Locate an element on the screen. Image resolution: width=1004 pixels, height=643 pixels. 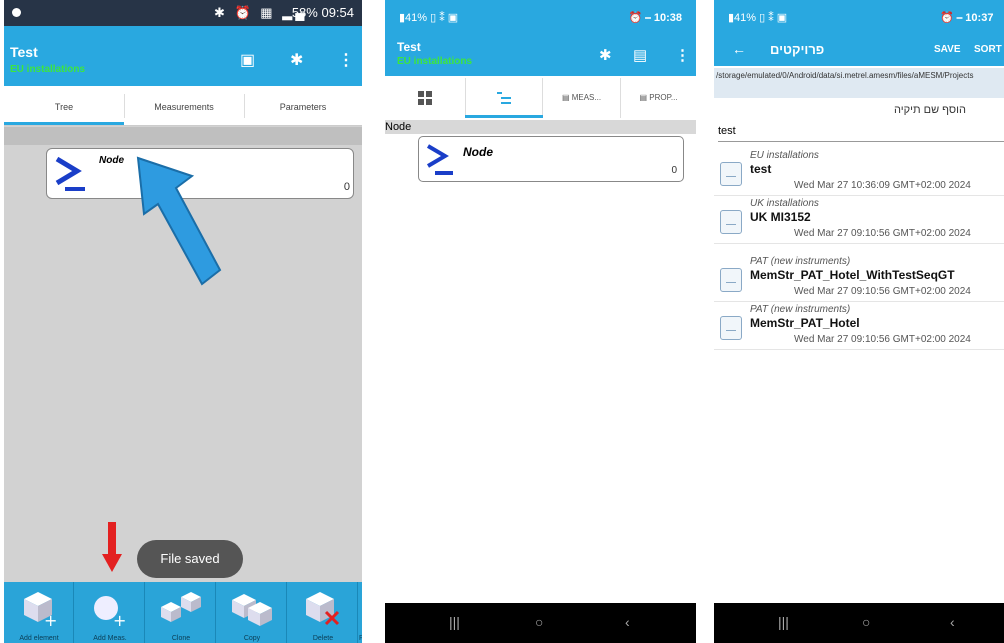
tree-node: Node 0 is located at coordinates (551, 159).